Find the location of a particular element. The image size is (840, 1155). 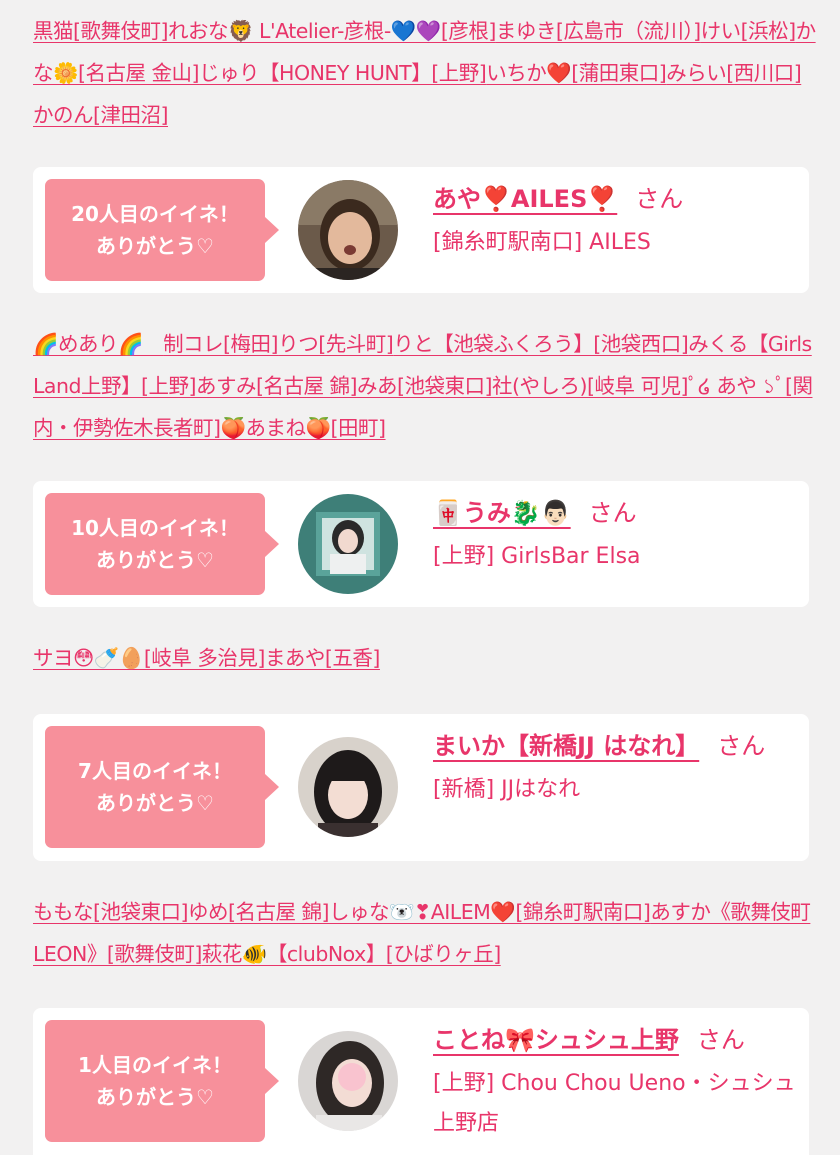

liker-link: いちか❤️[蒲田東口] is located at coordinates (576, 73).